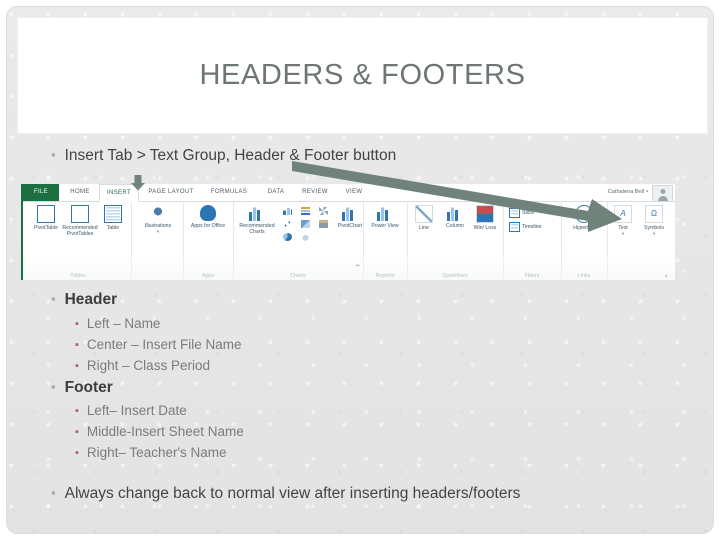  What do you see at coordinates (584, 214) in the screenshot?
I see `hyperlink-icon` at bounding box center [584, 214].